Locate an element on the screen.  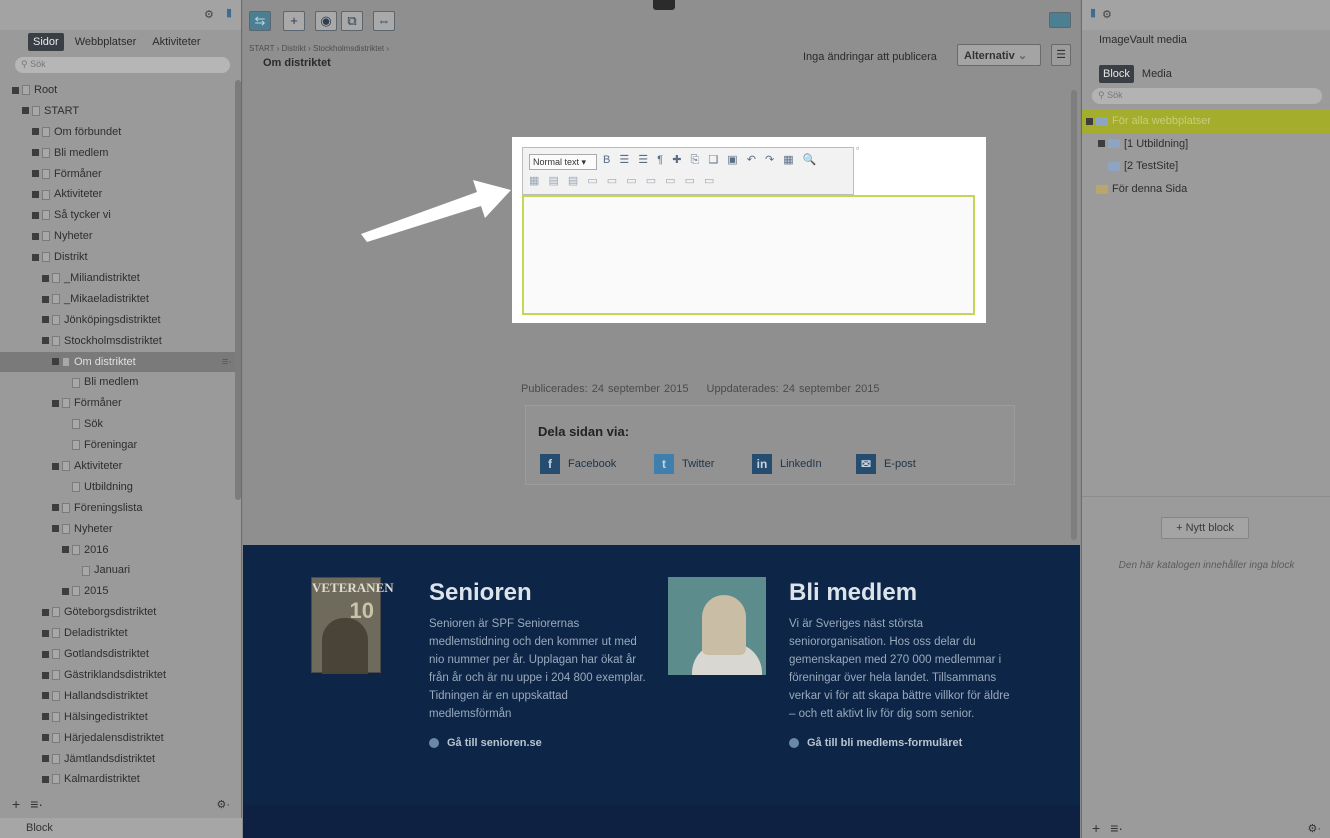
list-view-icon: ☰ is located at coordinates (1061, 55).